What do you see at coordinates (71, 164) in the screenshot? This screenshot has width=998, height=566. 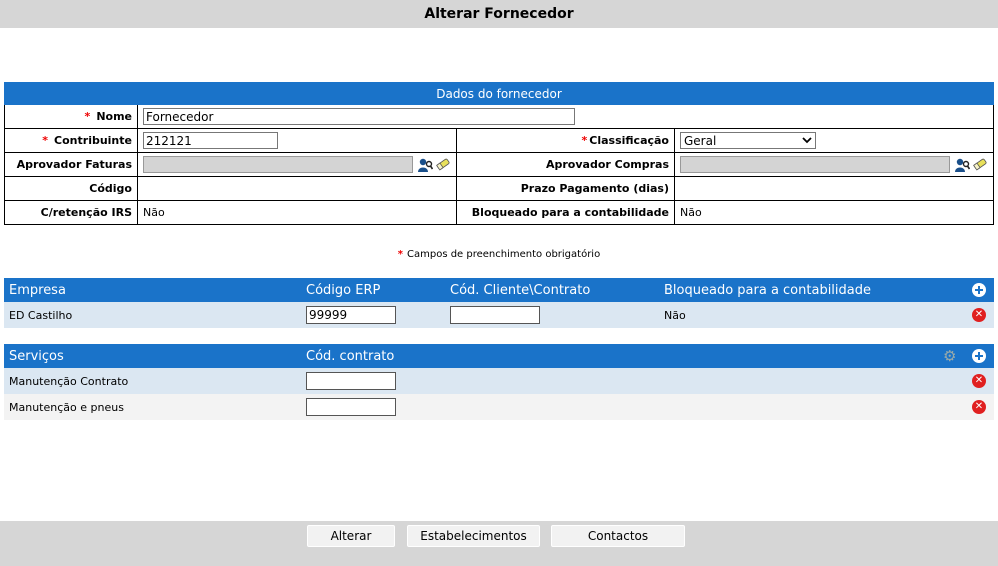 I see `aprovador-faturas-label: Aprovador Faturas` at bounding box center [71, 164].